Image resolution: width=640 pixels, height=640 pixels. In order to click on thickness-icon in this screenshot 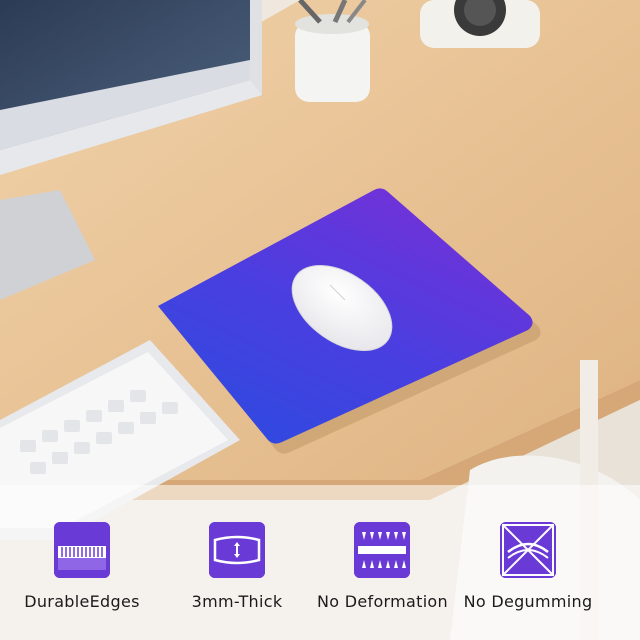, I will do `click(237, 550)`.